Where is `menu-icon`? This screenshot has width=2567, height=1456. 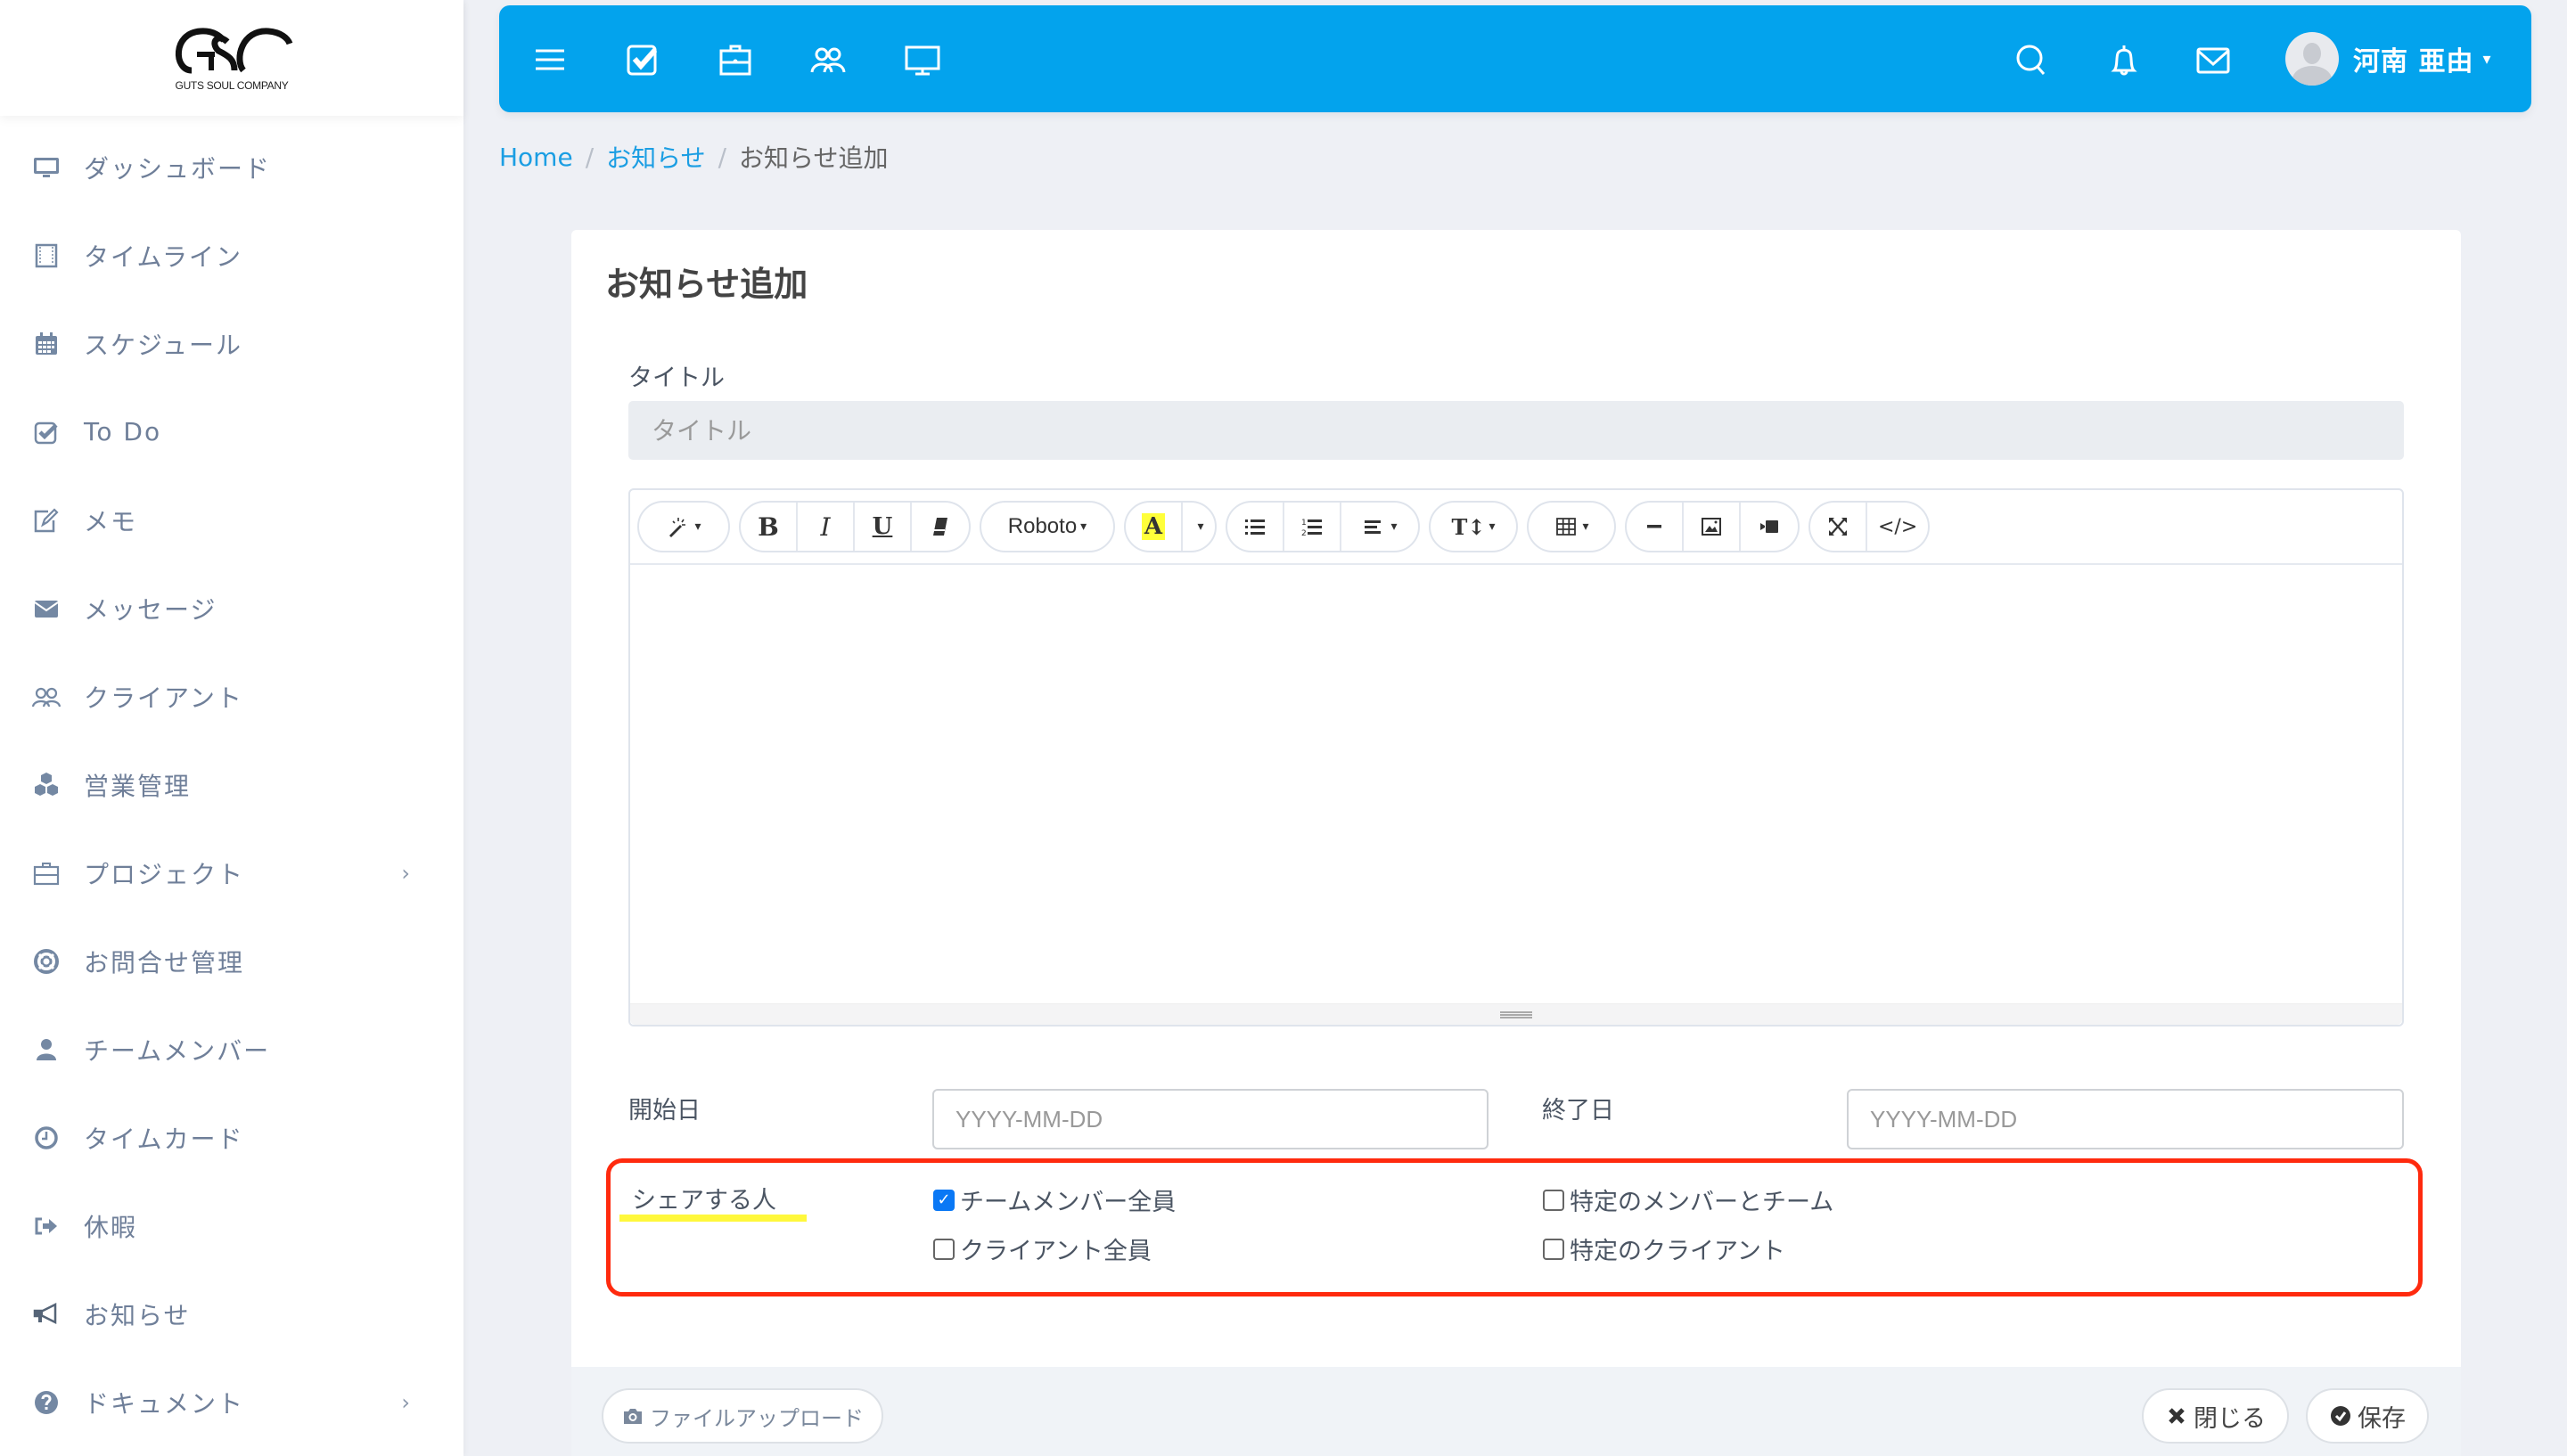
menu-icon is located at coordinates (550, 60).